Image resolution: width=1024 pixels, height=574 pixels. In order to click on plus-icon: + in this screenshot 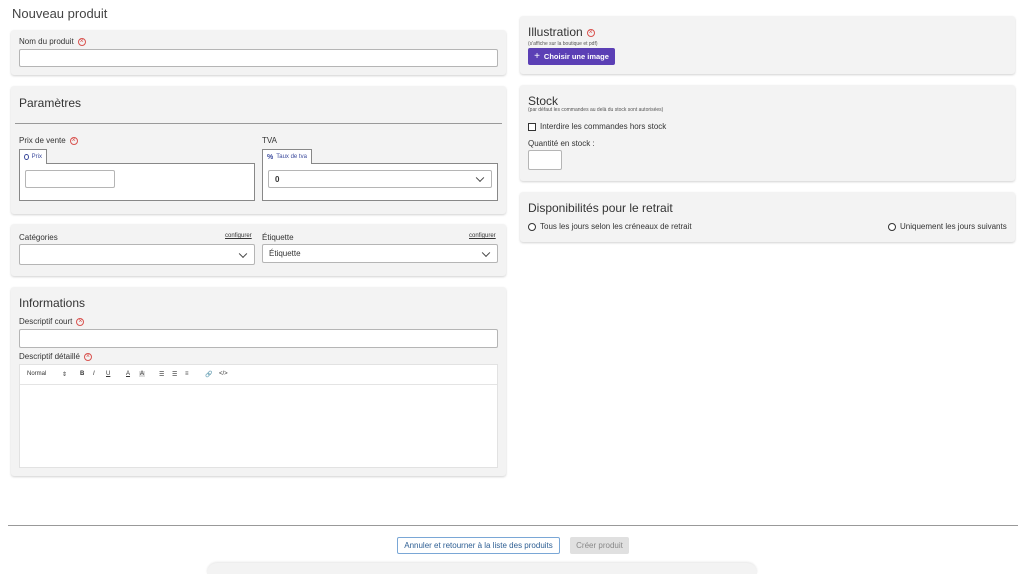, I will do `click(537, 56)`.